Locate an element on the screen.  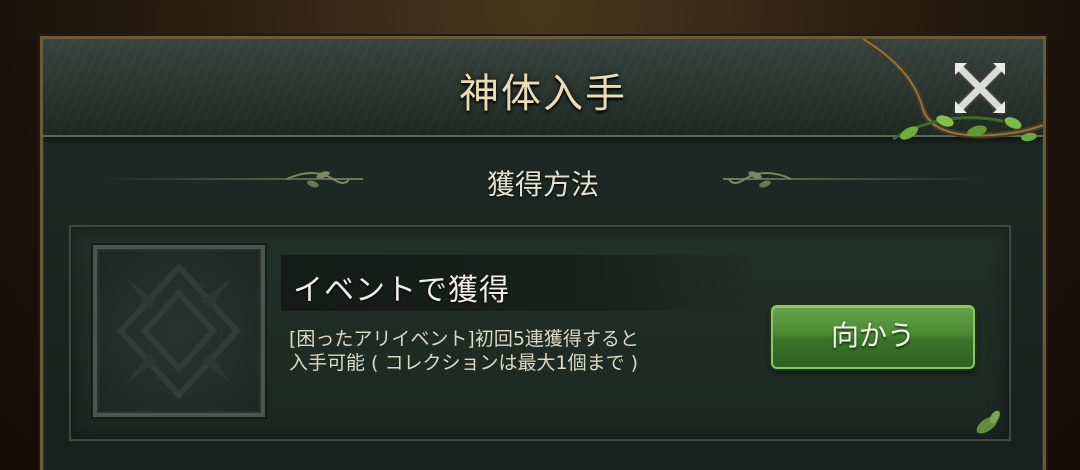
section-header: 獲得方法 is located at coordinates (543, 180).